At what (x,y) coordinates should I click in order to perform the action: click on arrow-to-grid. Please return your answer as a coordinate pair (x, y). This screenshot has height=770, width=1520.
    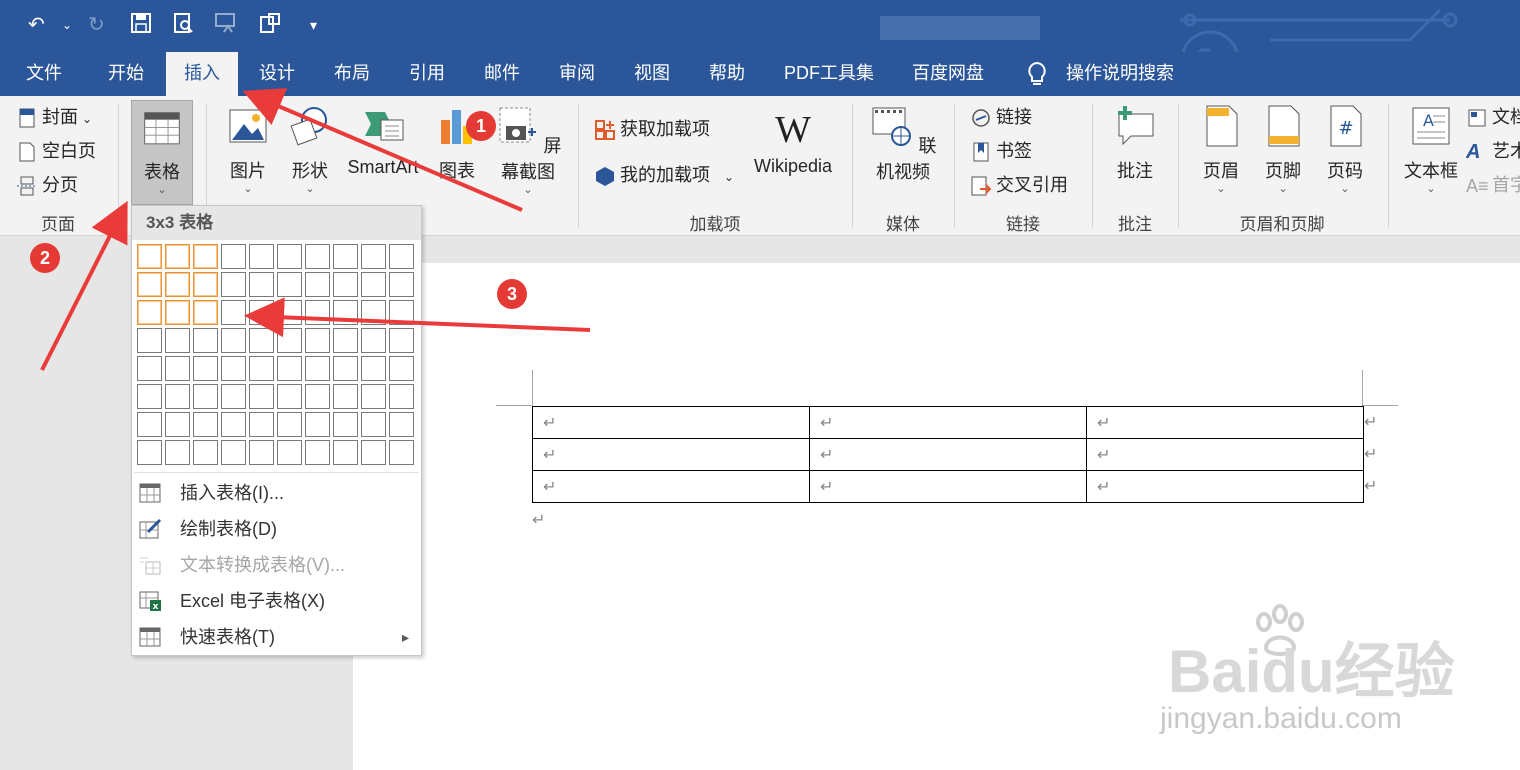
    Looking at the image, I should click on (417, 317).